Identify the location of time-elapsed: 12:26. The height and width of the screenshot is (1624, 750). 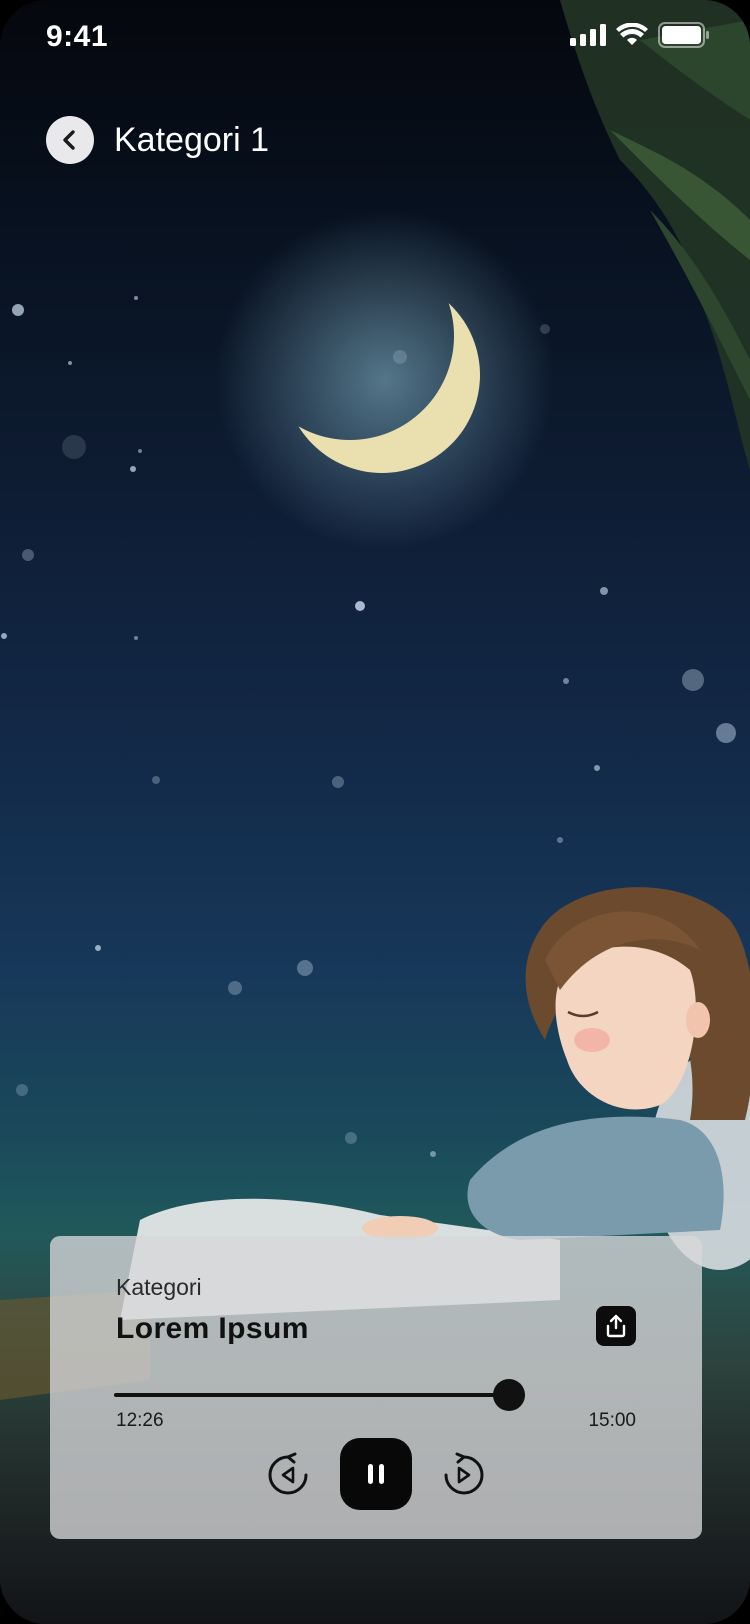
(140, 1420).